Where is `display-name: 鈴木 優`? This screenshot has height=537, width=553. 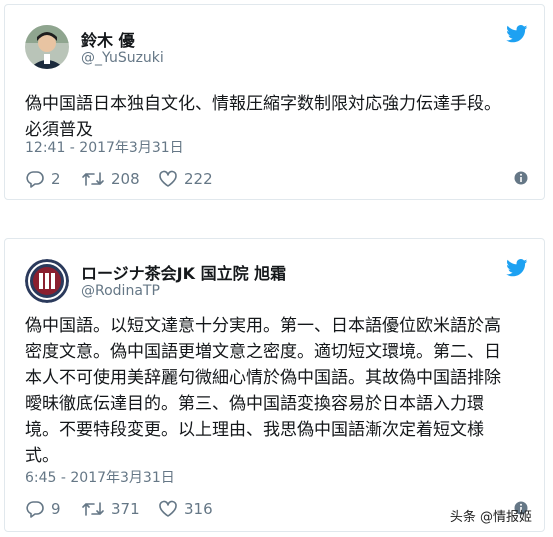 display-name: 鈴木 優 is located at coordinates (108, 39).